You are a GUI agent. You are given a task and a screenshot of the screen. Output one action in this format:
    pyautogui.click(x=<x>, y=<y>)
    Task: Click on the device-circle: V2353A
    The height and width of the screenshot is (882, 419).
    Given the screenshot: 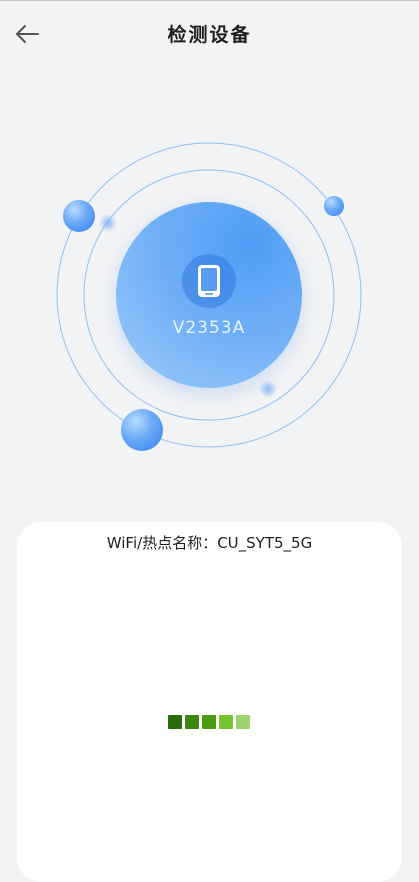 What is the action you would take?
    pyautogui.click(x=209, y=295)
    